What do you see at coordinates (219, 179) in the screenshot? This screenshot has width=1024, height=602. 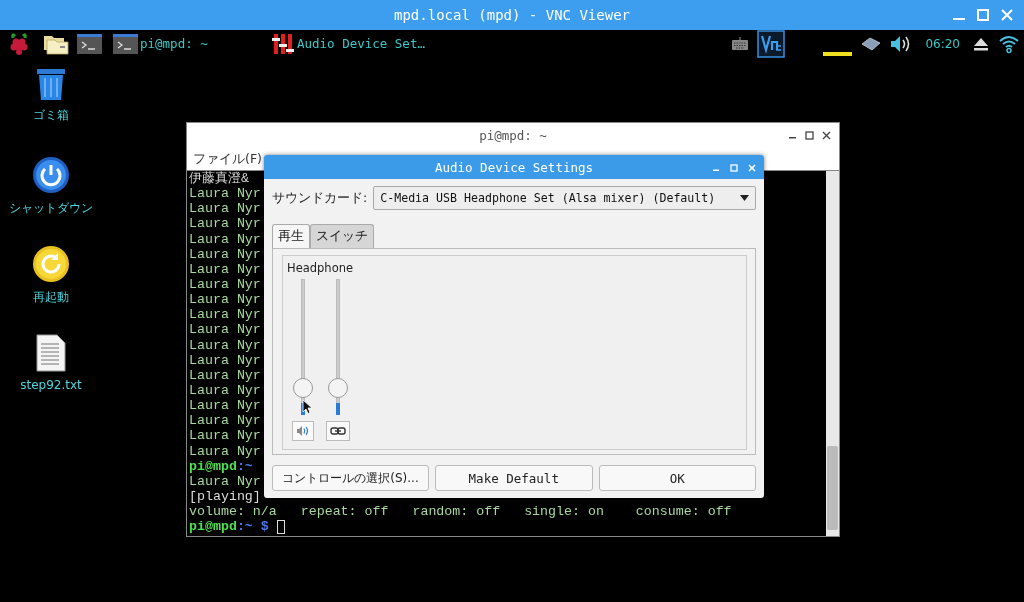 I see `terminal-line: 伊藤真澄&` at bounding box center [219, 179].